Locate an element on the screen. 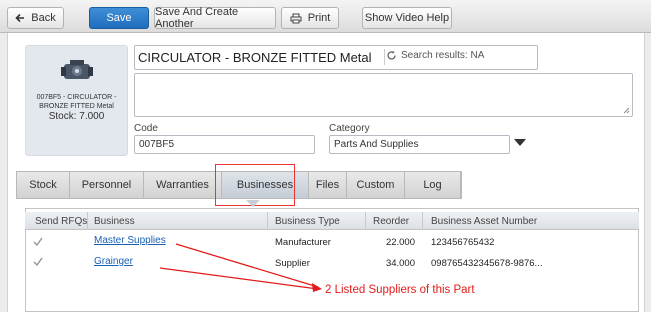 This screenshot has width=651, height=312. arrow-left-icon is located at coordinates (20, 18).